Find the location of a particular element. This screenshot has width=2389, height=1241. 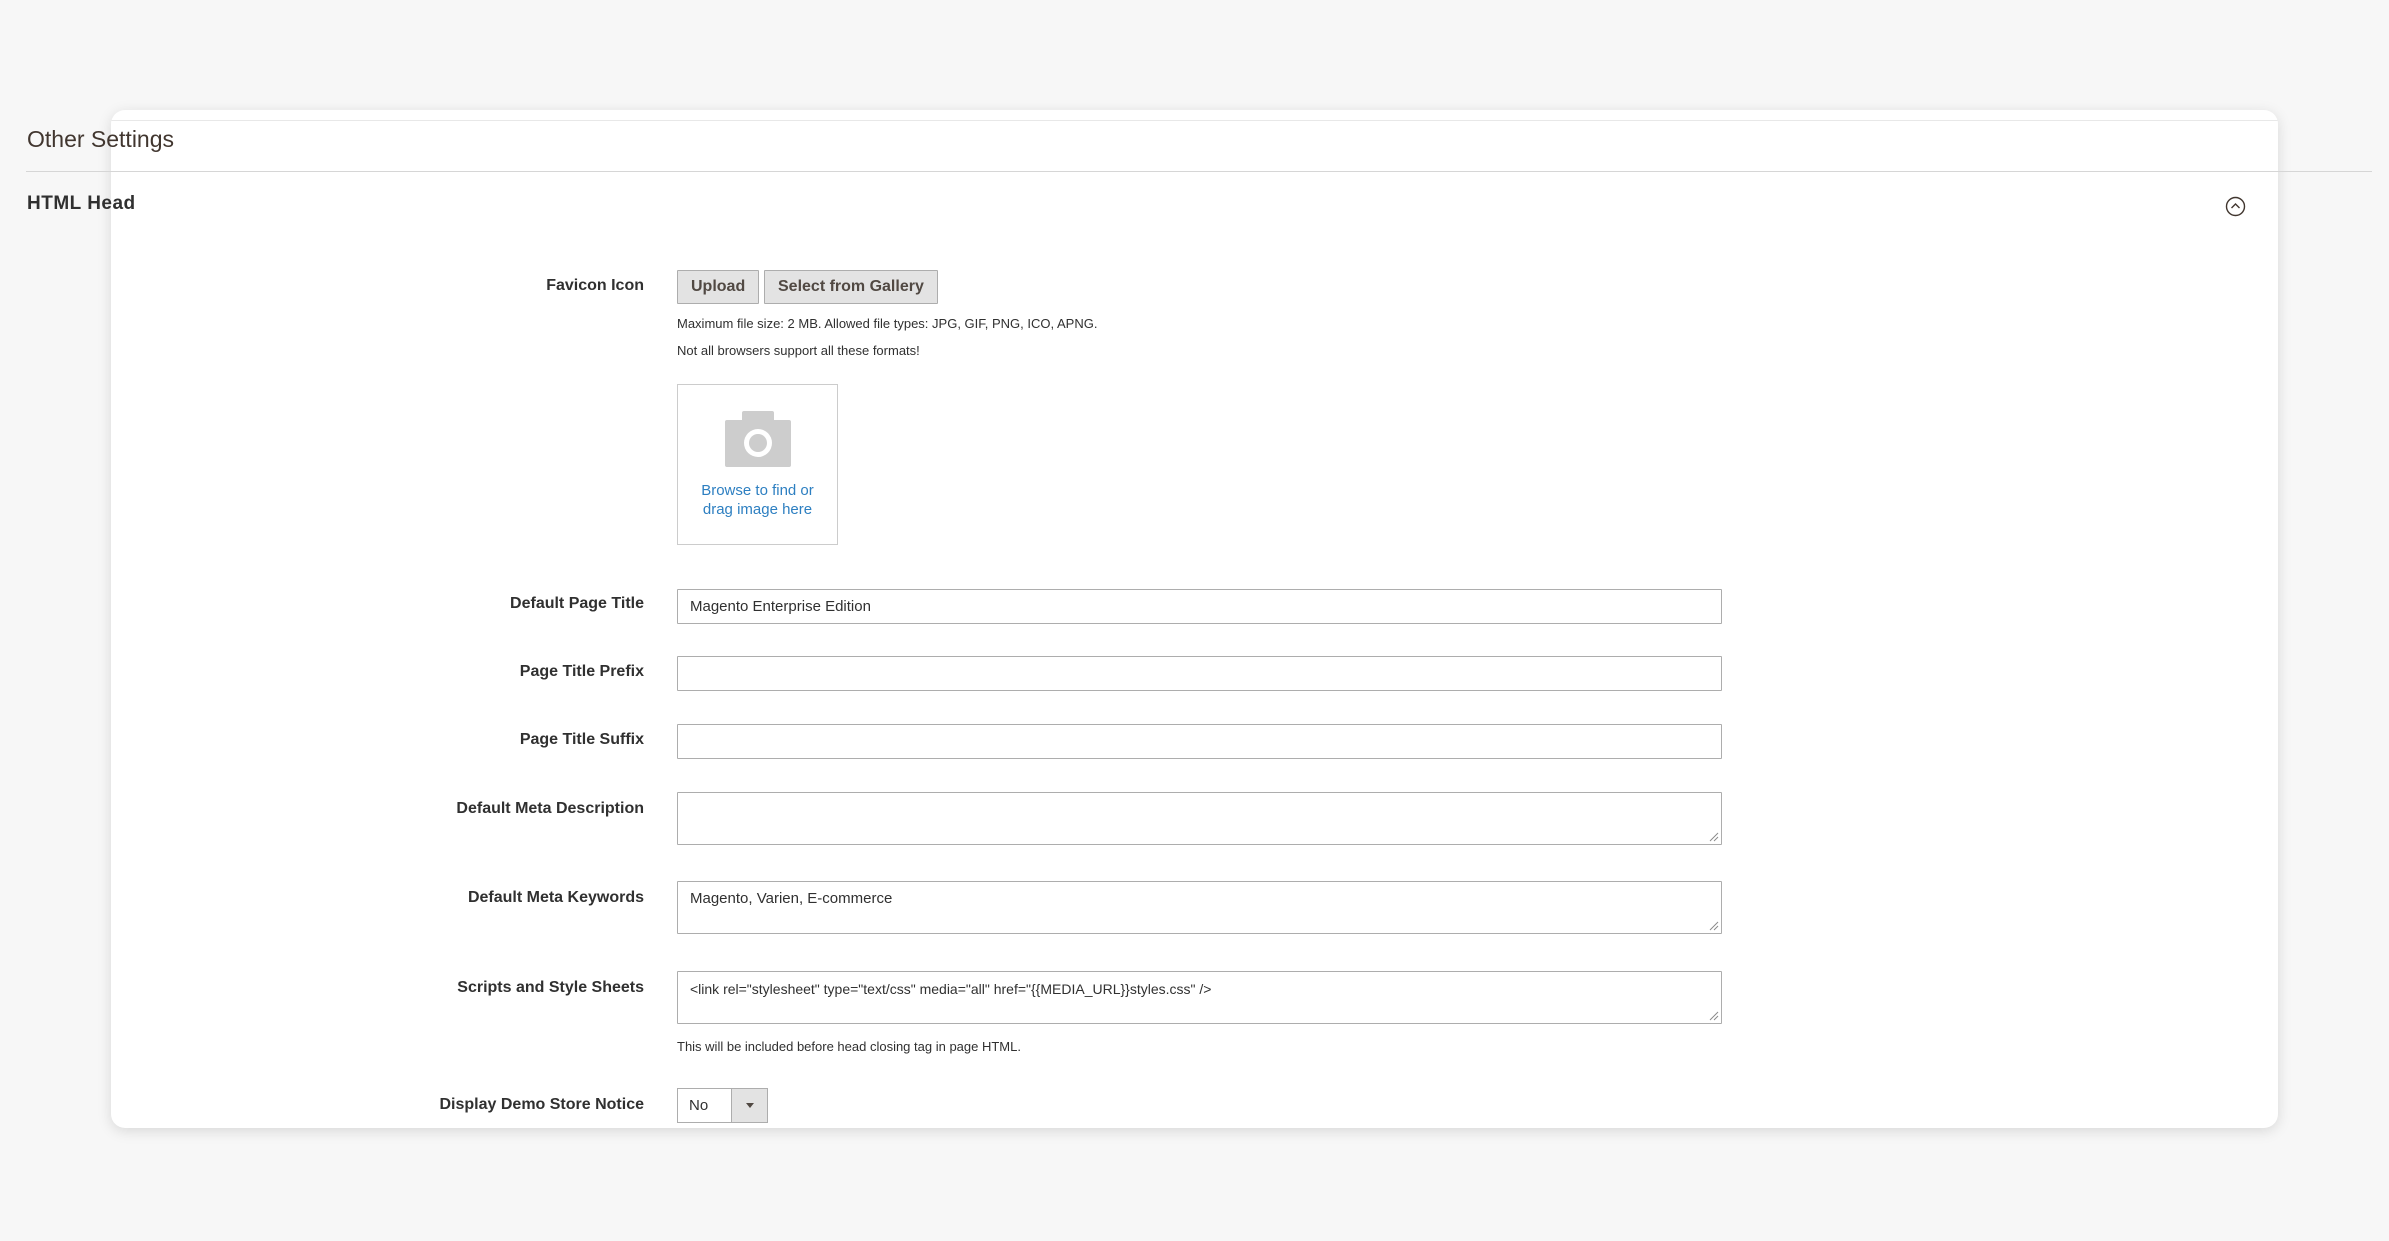

camera-icon is located at coordinates (758, 439).